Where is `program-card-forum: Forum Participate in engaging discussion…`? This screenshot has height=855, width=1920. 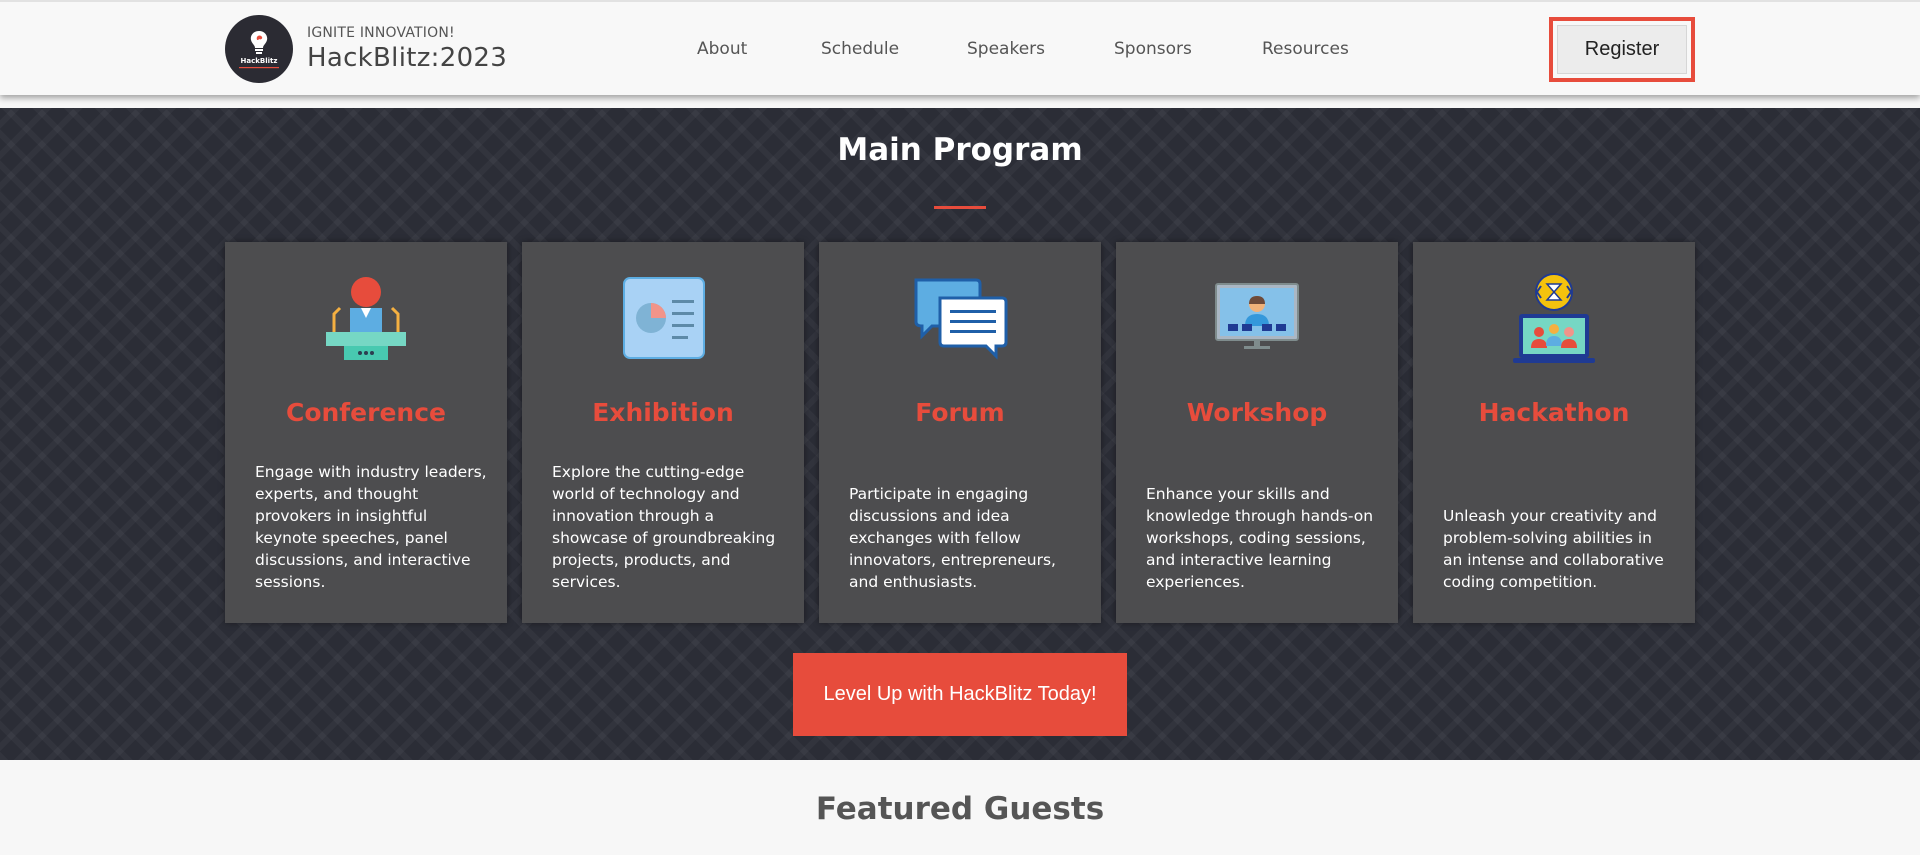 program-card-forum: Forum Participate in engaging discussion… is located at coordinates (960, 432).